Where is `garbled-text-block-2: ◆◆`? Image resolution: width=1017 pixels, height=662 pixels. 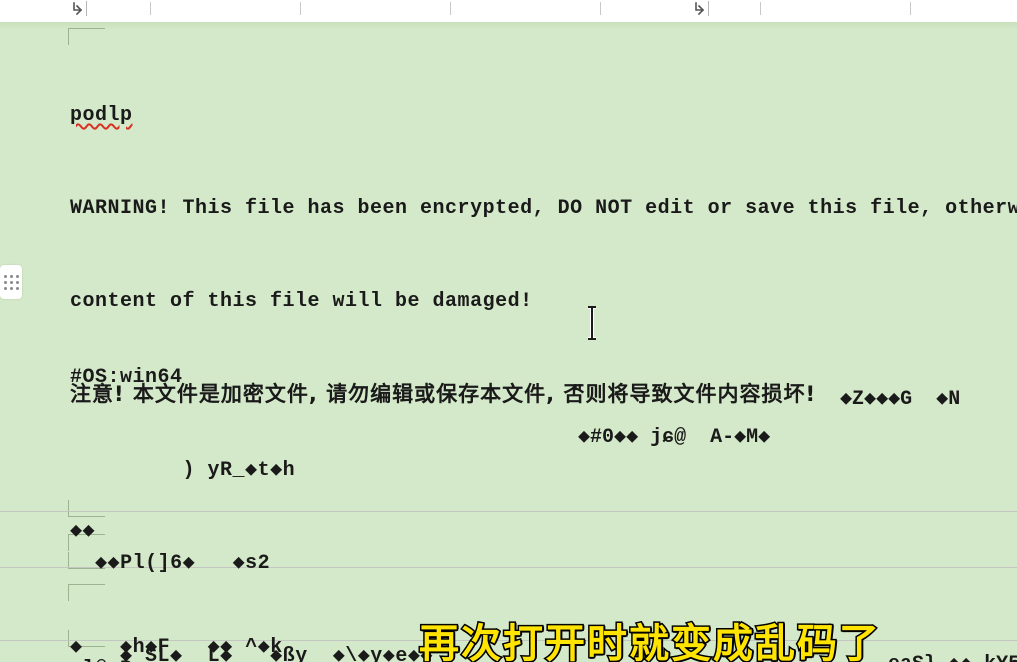
garbled-text-block-2: ◆◆ is located at coordinates (83, 531).